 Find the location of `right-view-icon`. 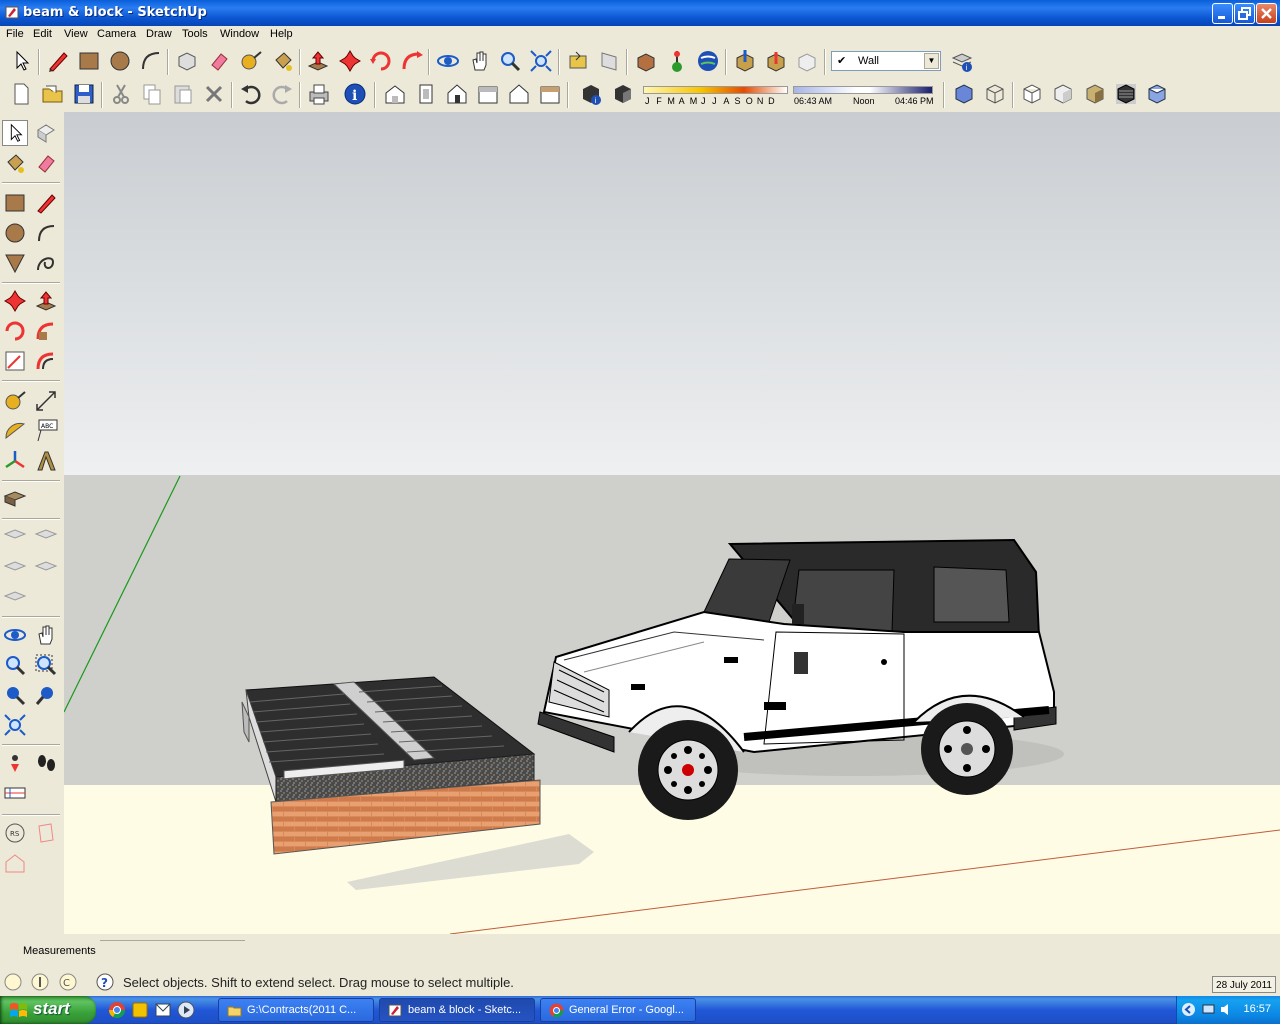

right-view-icon is located at coordinates (488, 94).